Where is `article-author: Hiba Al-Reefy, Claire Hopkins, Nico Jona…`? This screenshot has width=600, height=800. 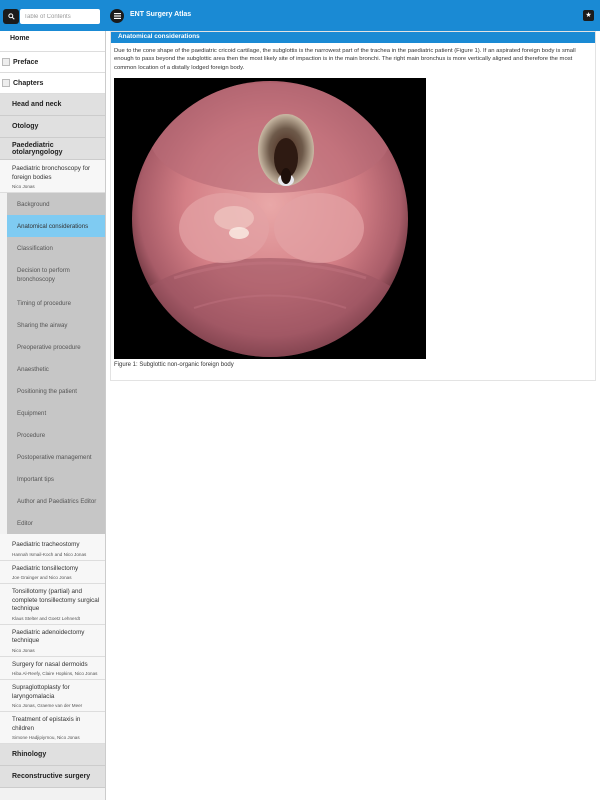
article-author: Hiba Al-Reefy, Claire Hopkins, Nico Jona… is located at coordinates (55, 673).